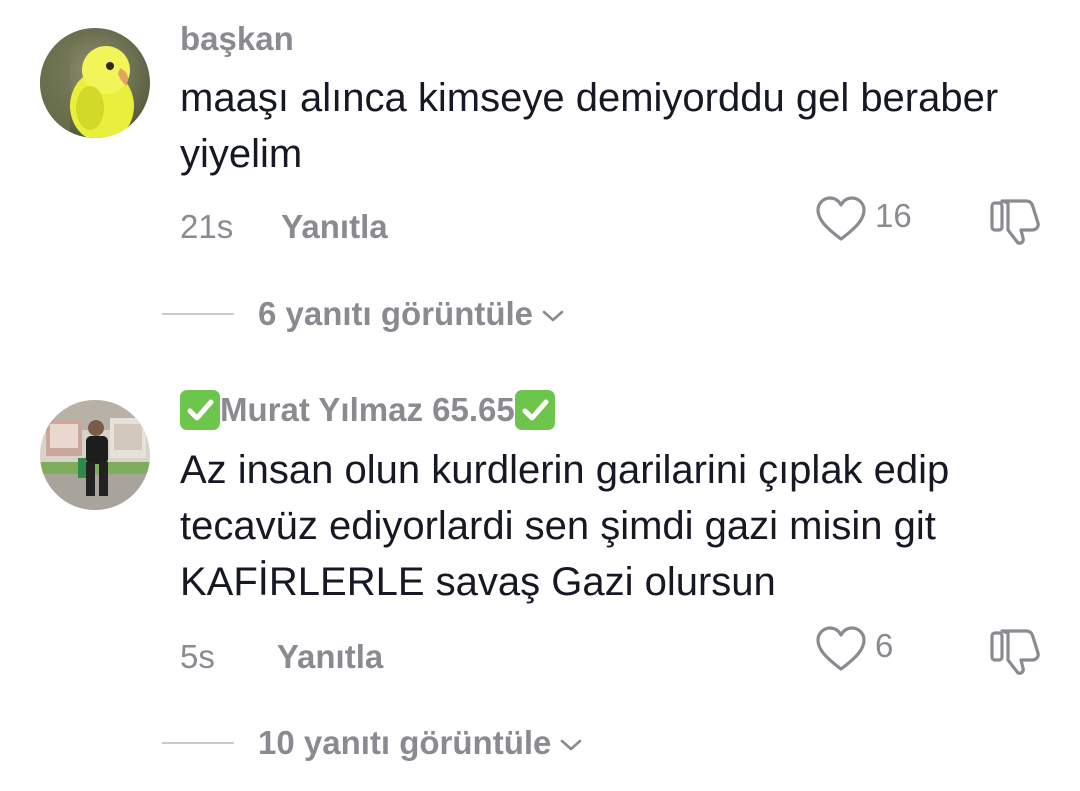  I want to click on like-count: 16, so click(893, 215).